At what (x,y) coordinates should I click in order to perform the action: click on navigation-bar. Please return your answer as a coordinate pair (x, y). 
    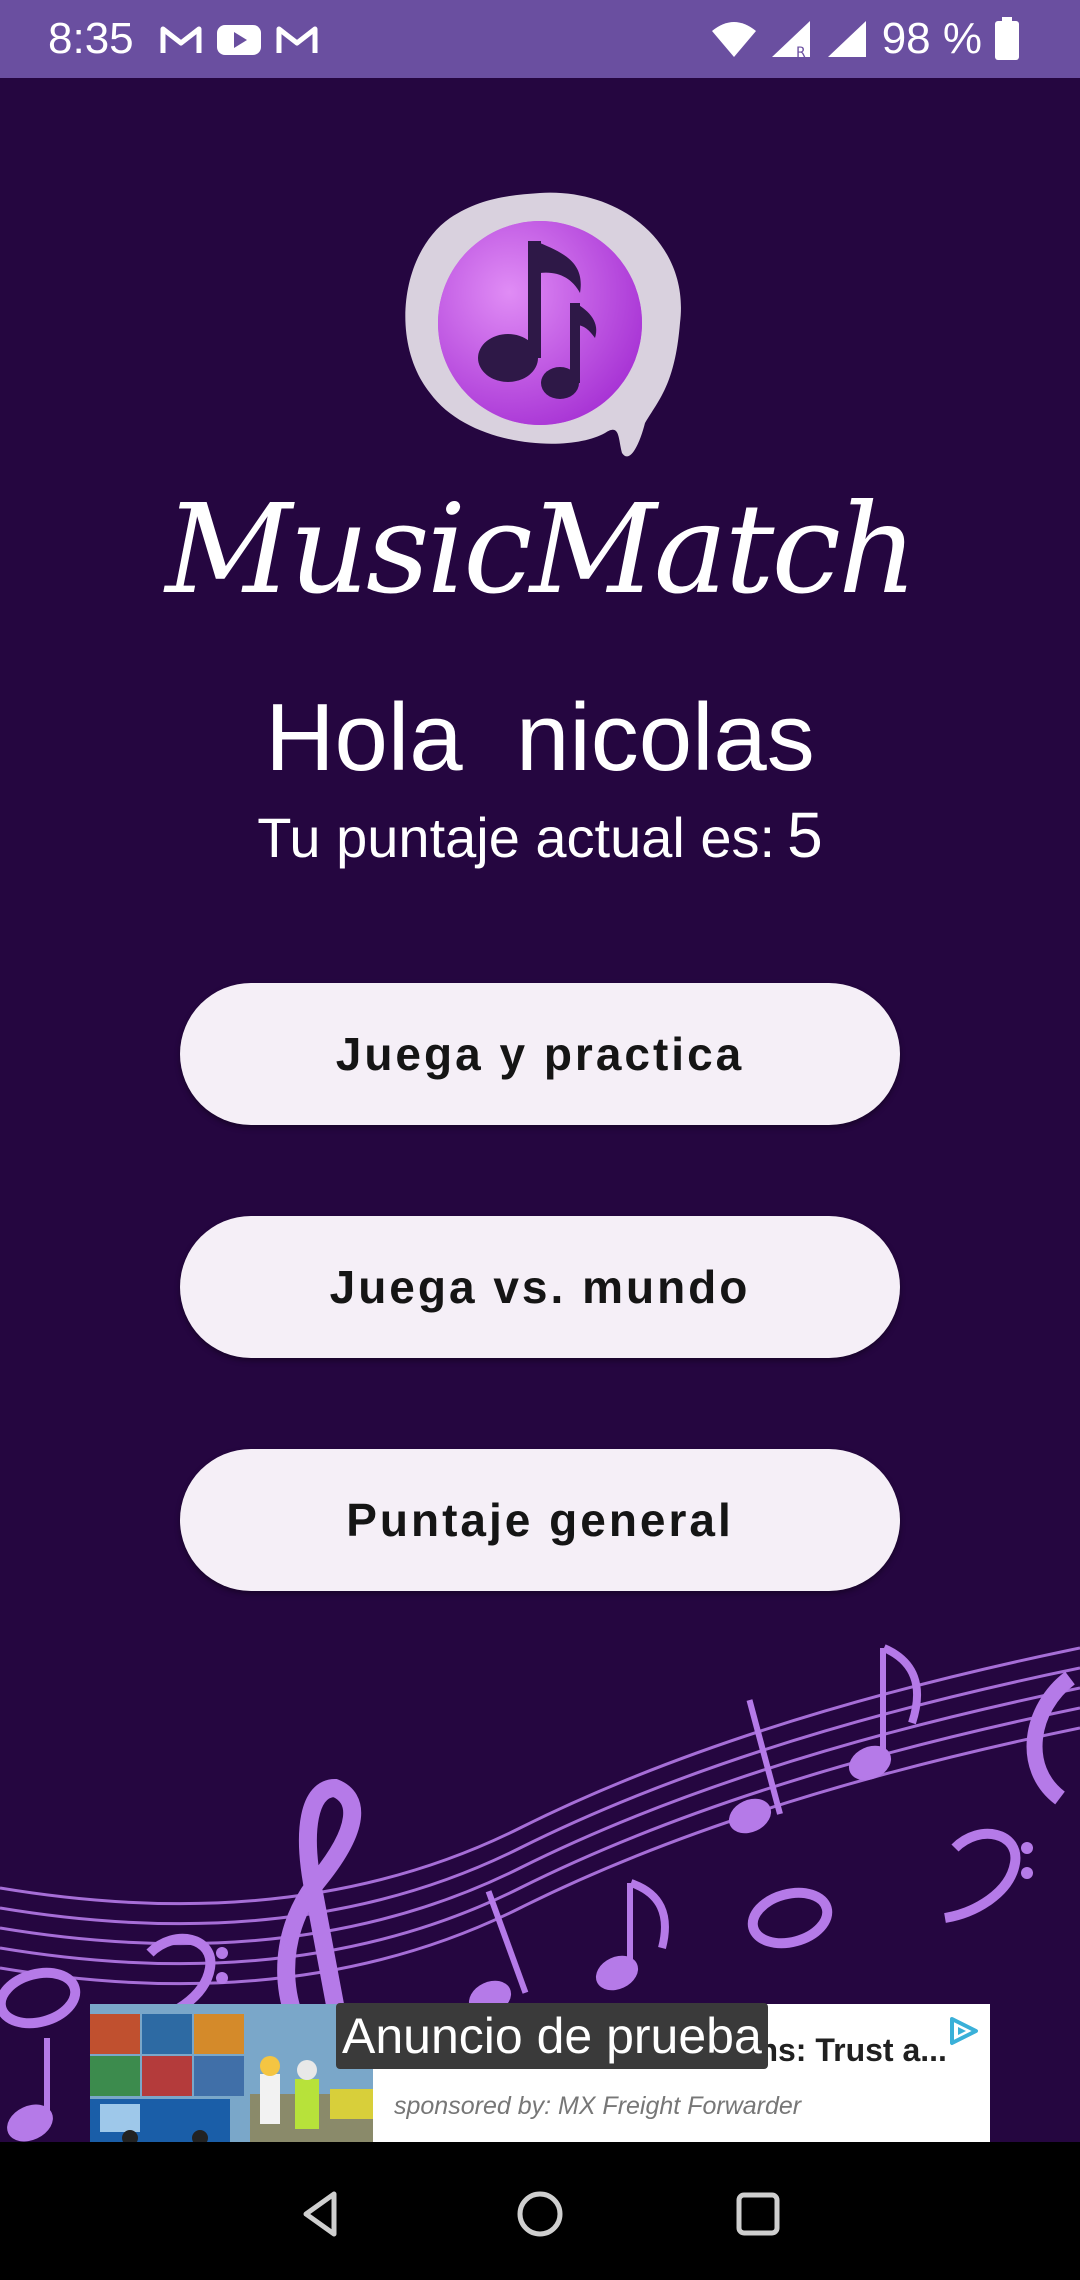
    Looking at the image, I should click on (540, 2211).